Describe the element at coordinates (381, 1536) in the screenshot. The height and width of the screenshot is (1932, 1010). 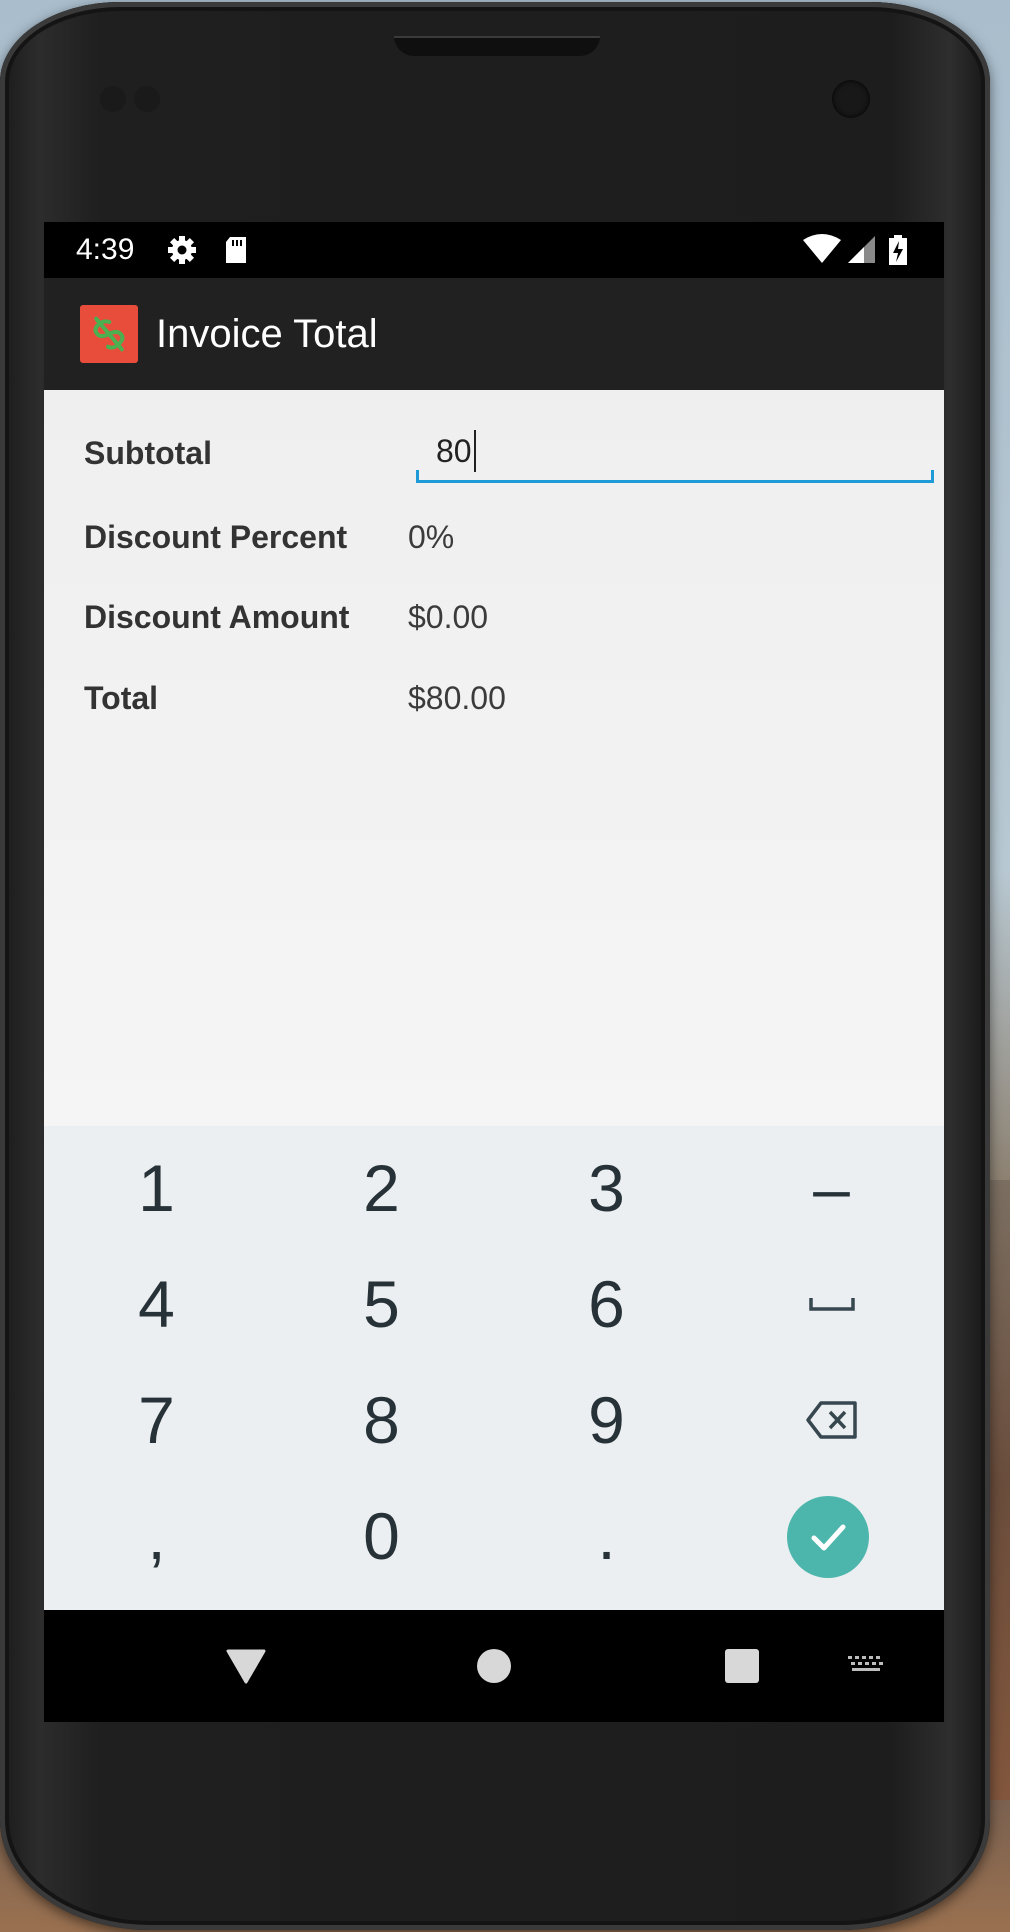
I see `key-0: 0` at that location.